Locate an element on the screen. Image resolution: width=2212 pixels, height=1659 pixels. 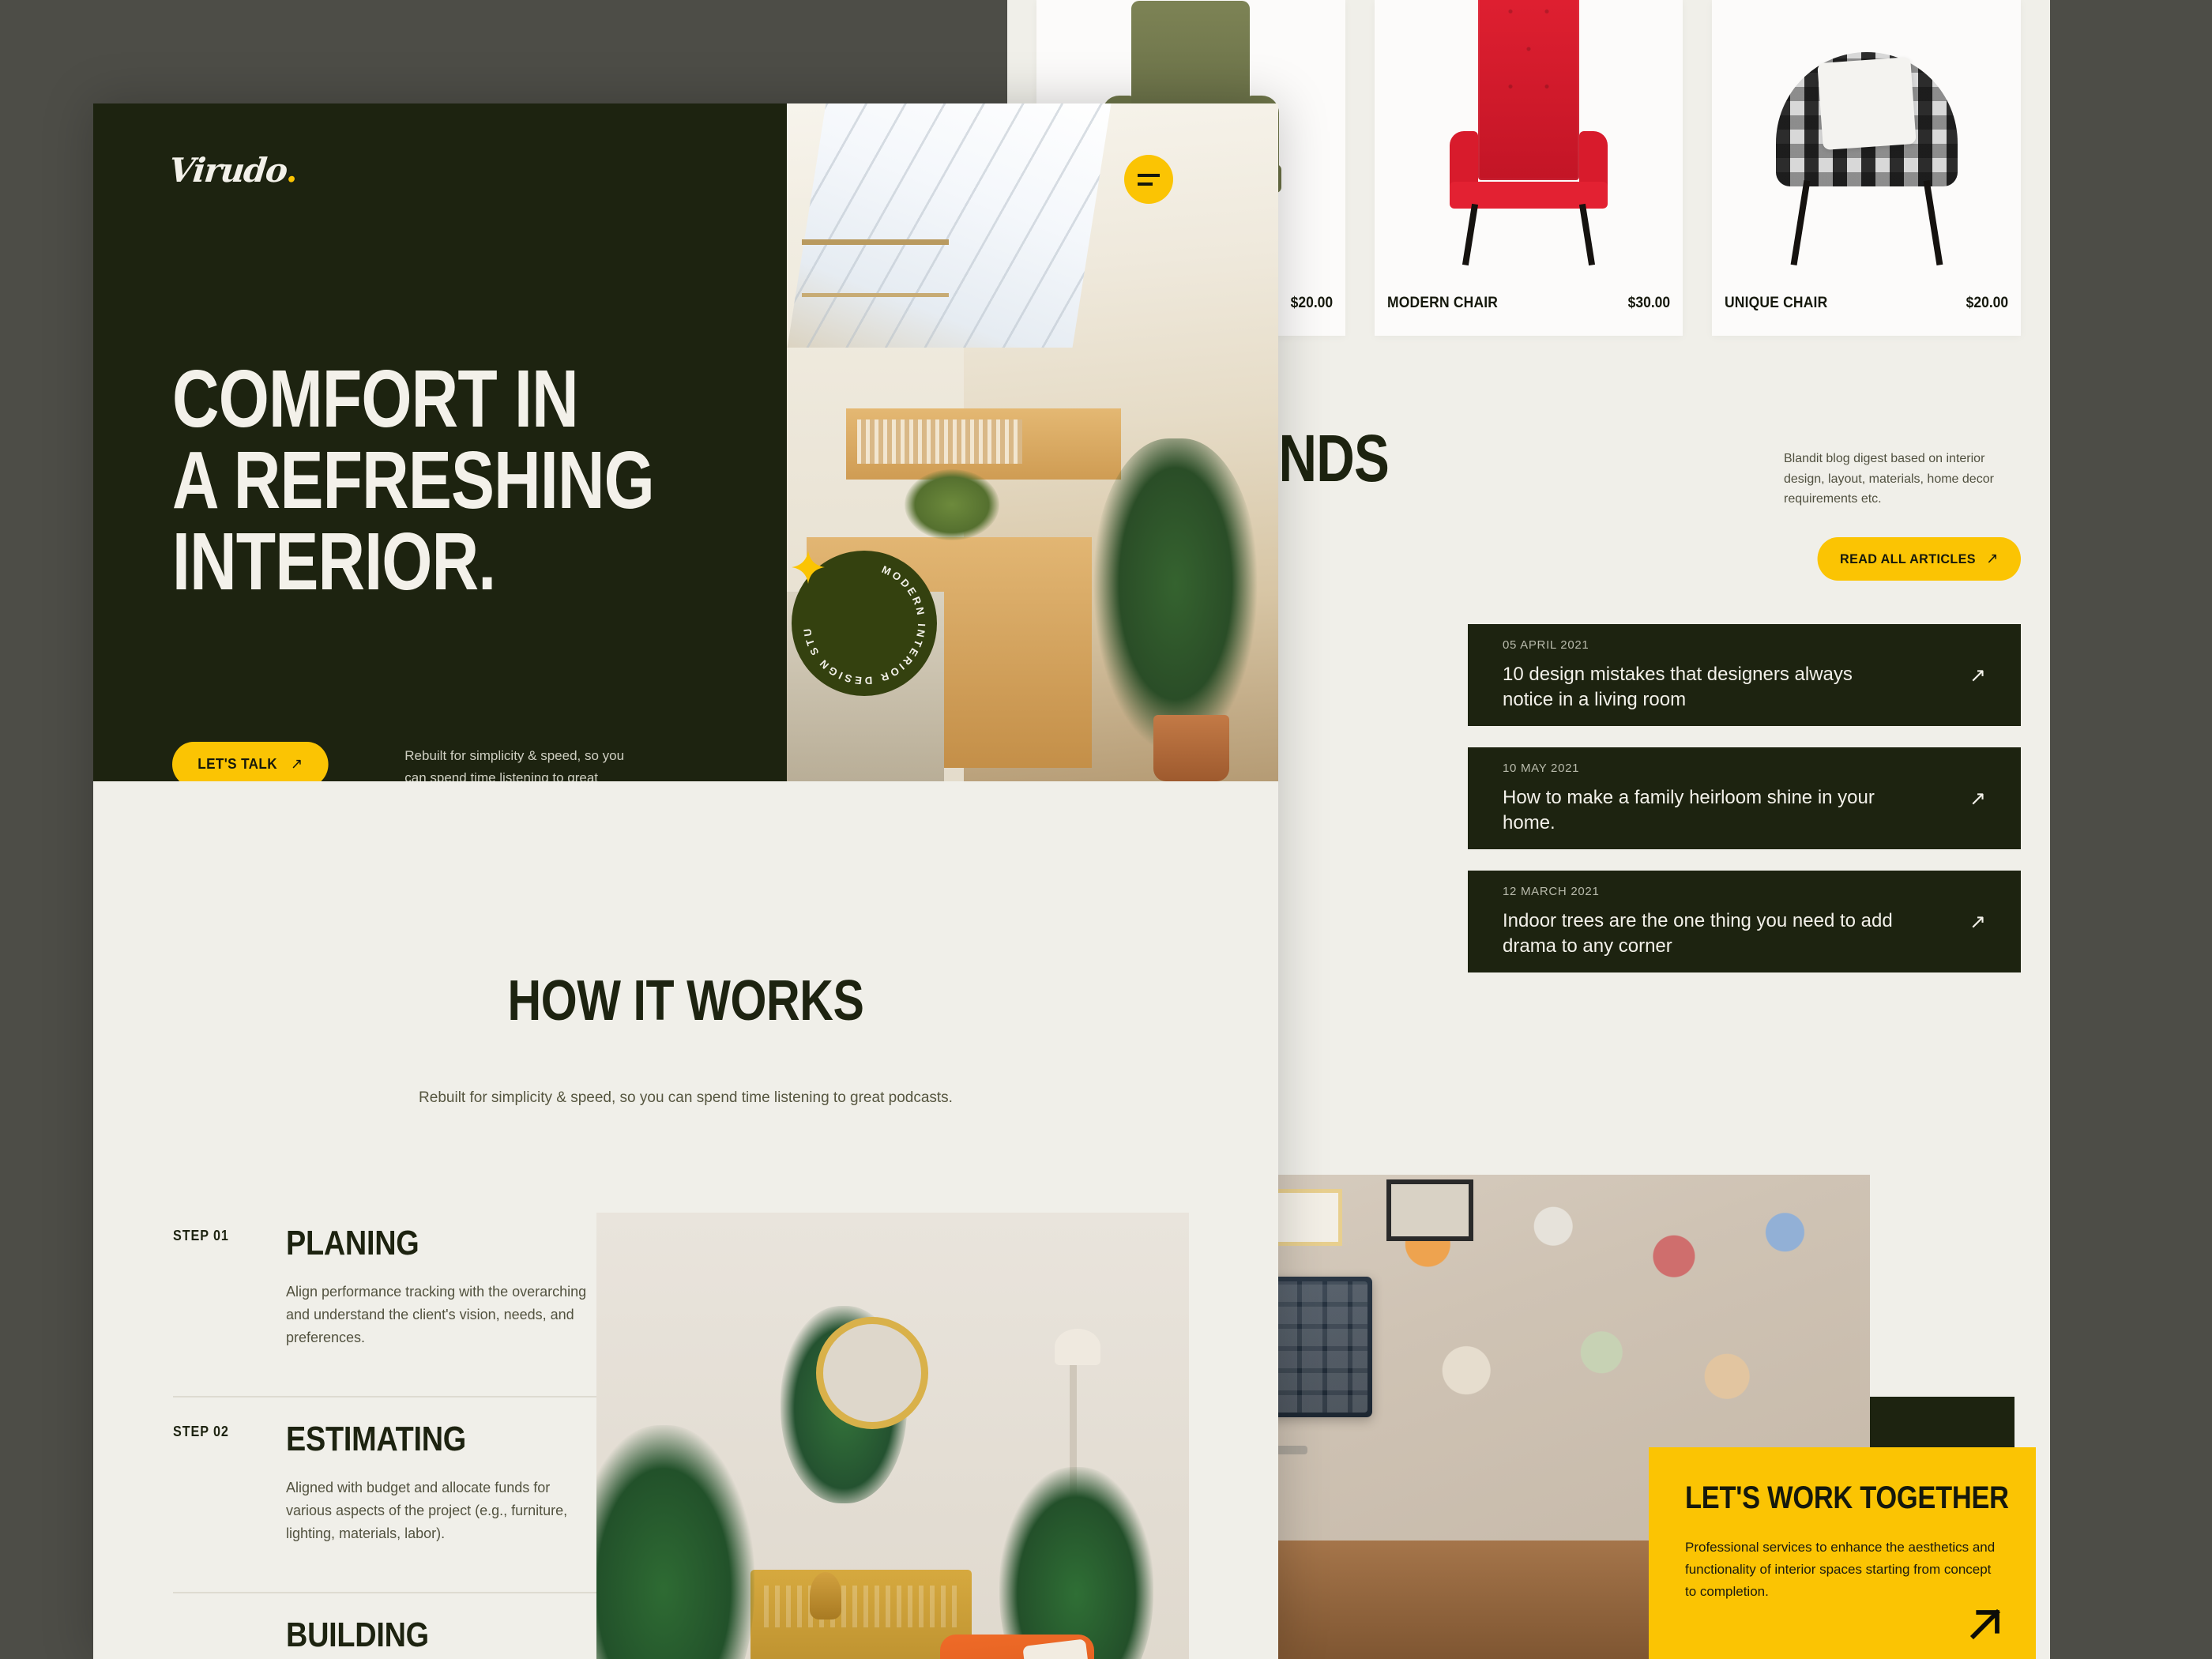
arrow-up-right-icon is located at coordinates (1986, 1625).